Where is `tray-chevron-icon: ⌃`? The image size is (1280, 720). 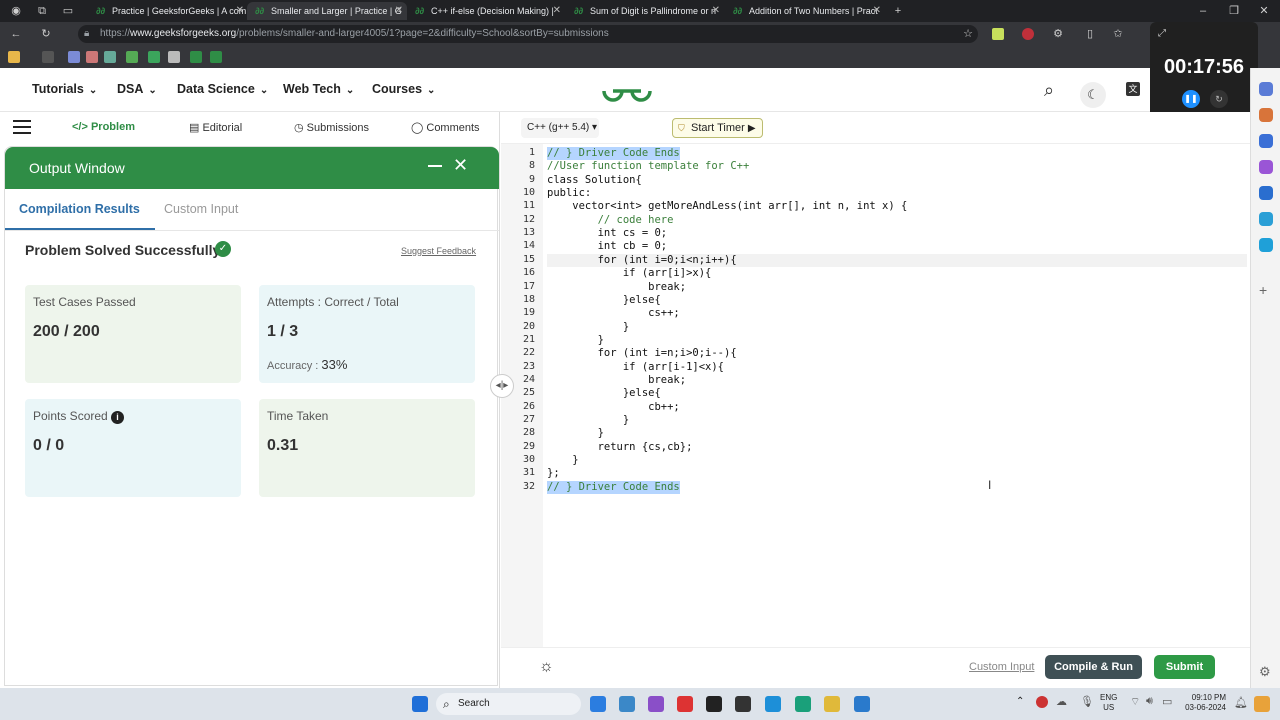 tray-chevron-icon: ⌃ is located at coordinates (1020, 701).